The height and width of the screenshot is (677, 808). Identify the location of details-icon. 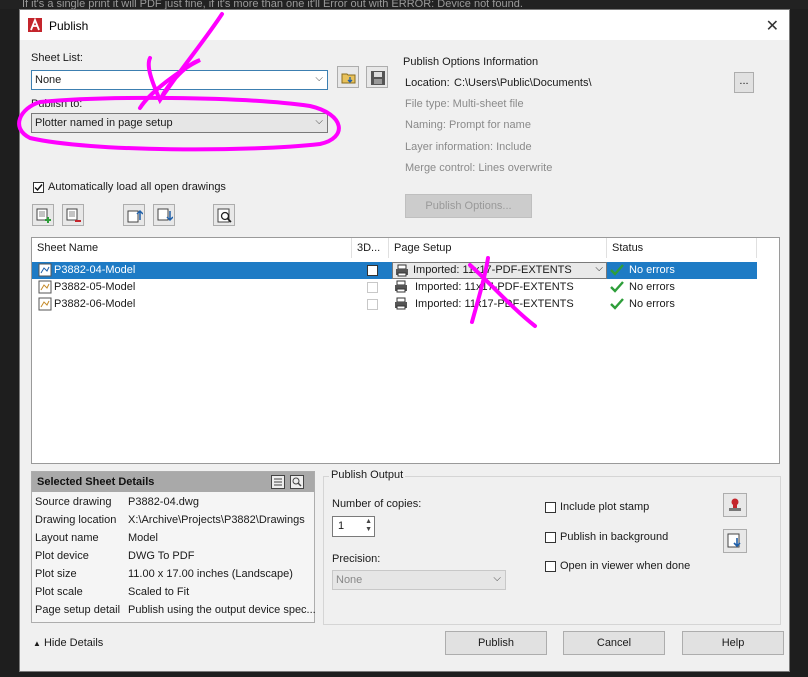
(278, 482).